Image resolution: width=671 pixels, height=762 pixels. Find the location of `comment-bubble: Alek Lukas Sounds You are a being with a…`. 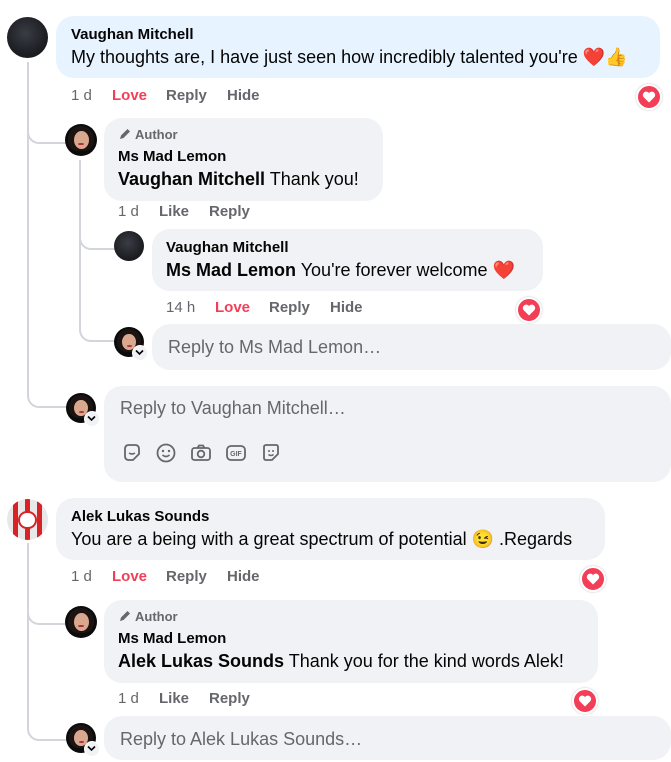

comment-bubble: Alek Lukas Sounds You are a being with a… is located at coordinates (330, 529).